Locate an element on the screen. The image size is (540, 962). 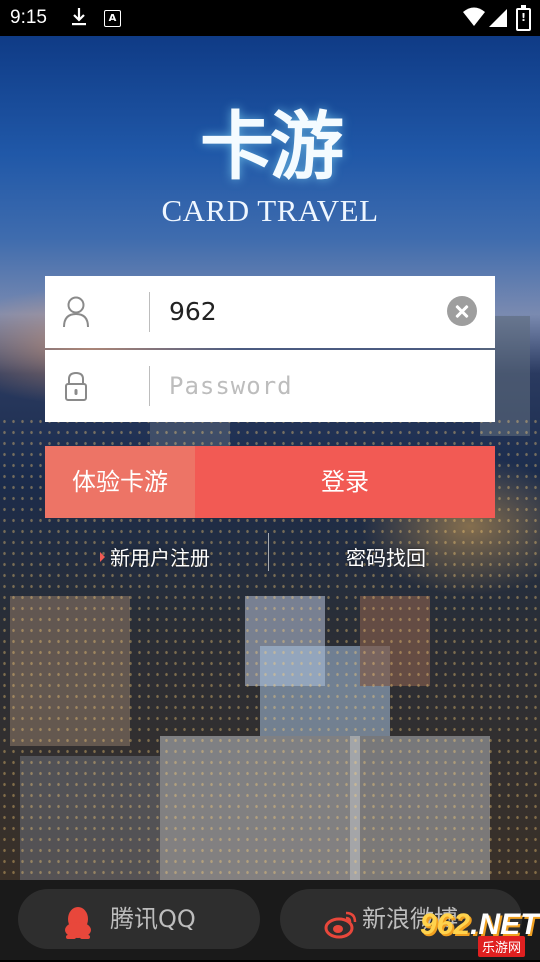
qq-login-label: 腾讯QQ is located at coordinates (153, 919).